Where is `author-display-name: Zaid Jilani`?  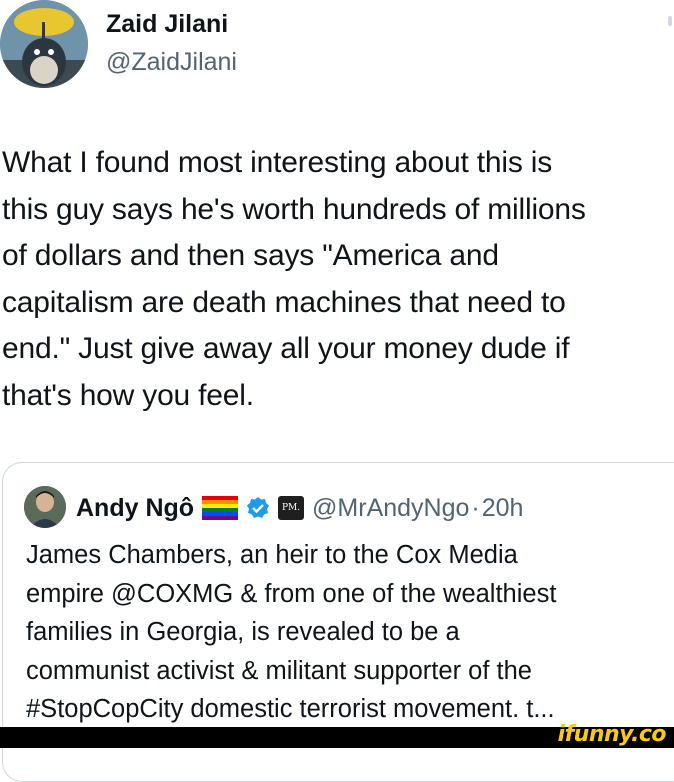
author-display-name: Zaid Jilani is located at coordinates (167, 24).